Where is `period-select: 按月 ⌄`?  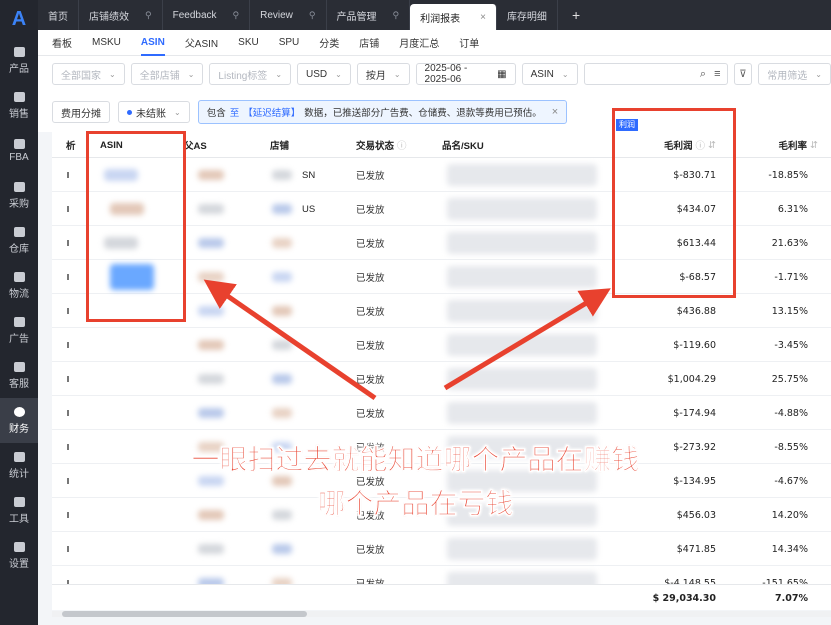
period-select: 按月 ⌄ is located at coordinates (383, 74).